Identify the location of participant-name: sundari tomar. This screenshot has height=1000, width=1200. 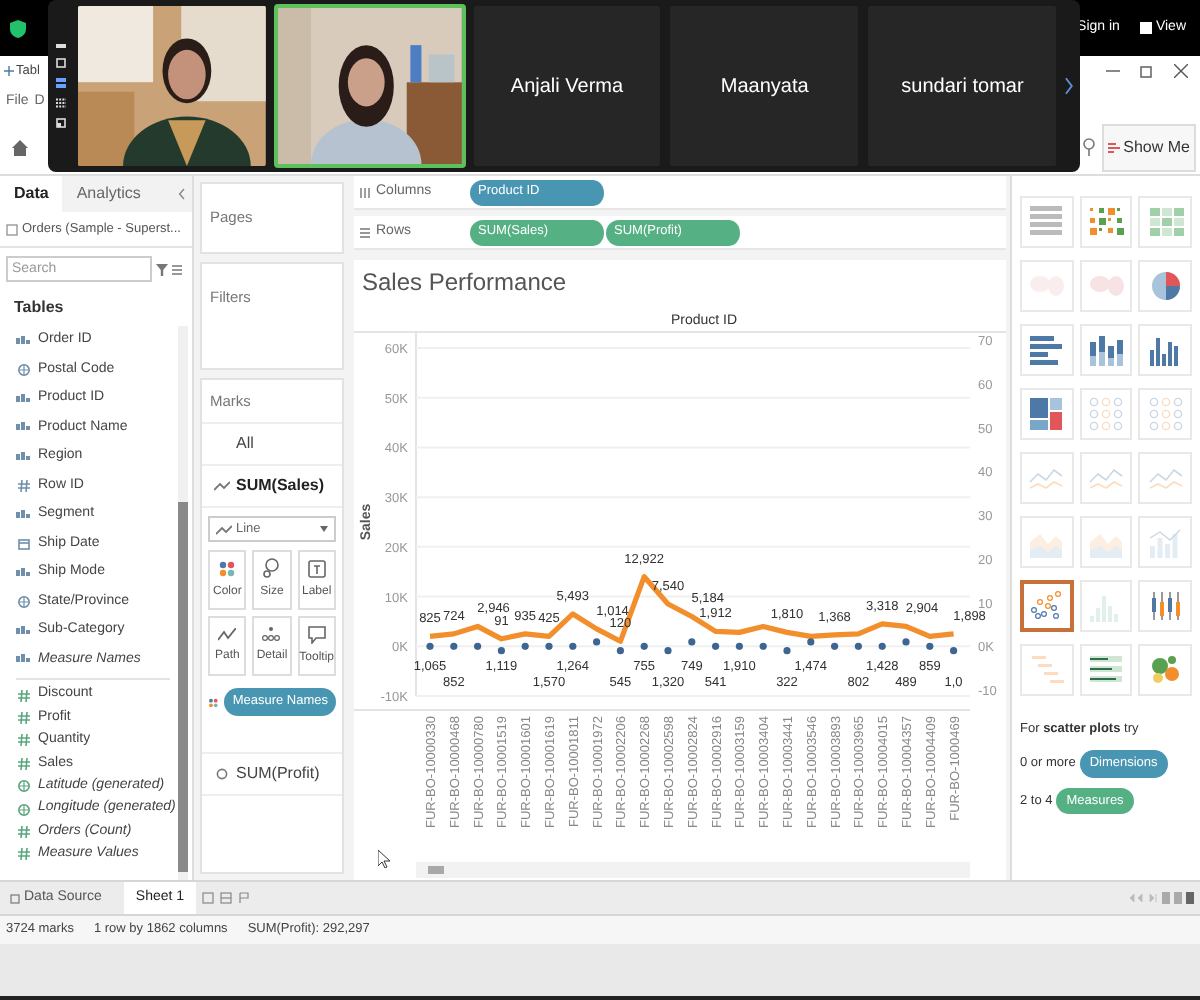
(962, 87).